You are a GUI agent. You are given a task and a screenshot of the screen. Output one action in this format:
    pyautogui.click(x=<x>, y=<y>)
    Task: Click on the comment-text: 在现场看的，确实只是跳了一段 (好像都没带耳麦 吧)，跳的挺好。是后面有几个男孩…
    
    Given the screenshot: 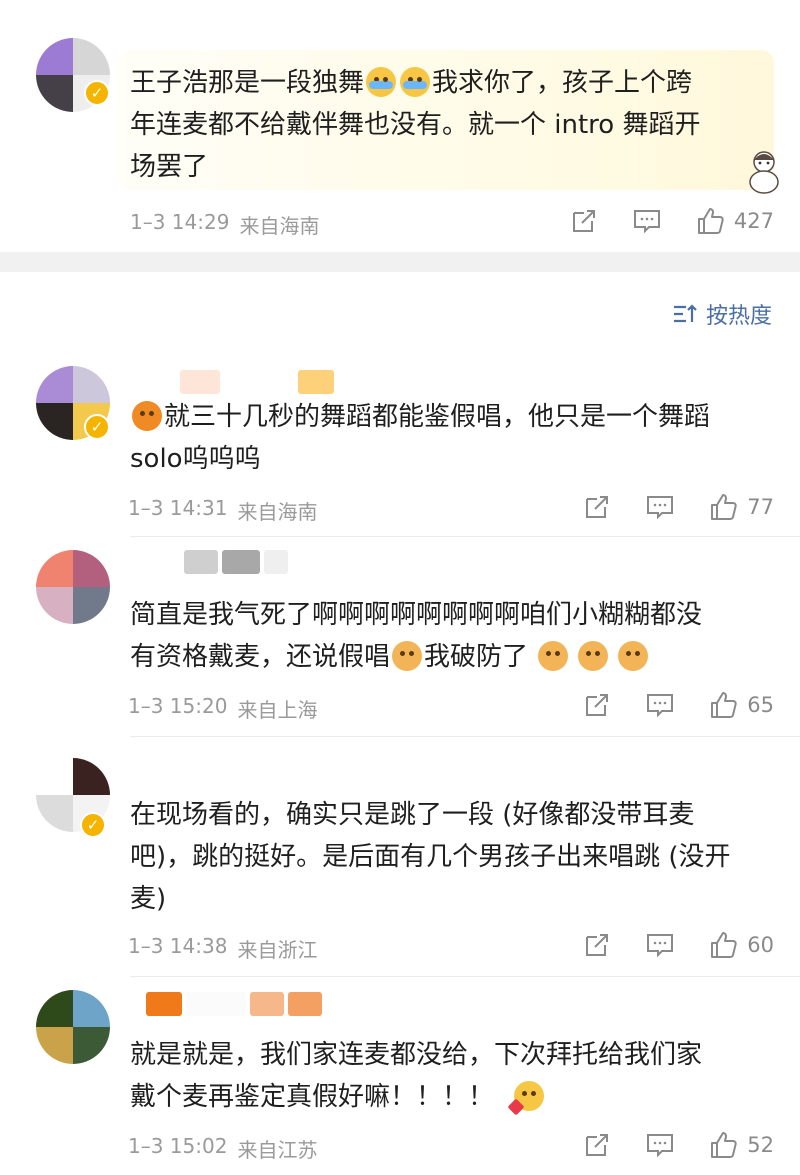 What is the action you would take?
    pyautogui.click(x=430, y=857)
    